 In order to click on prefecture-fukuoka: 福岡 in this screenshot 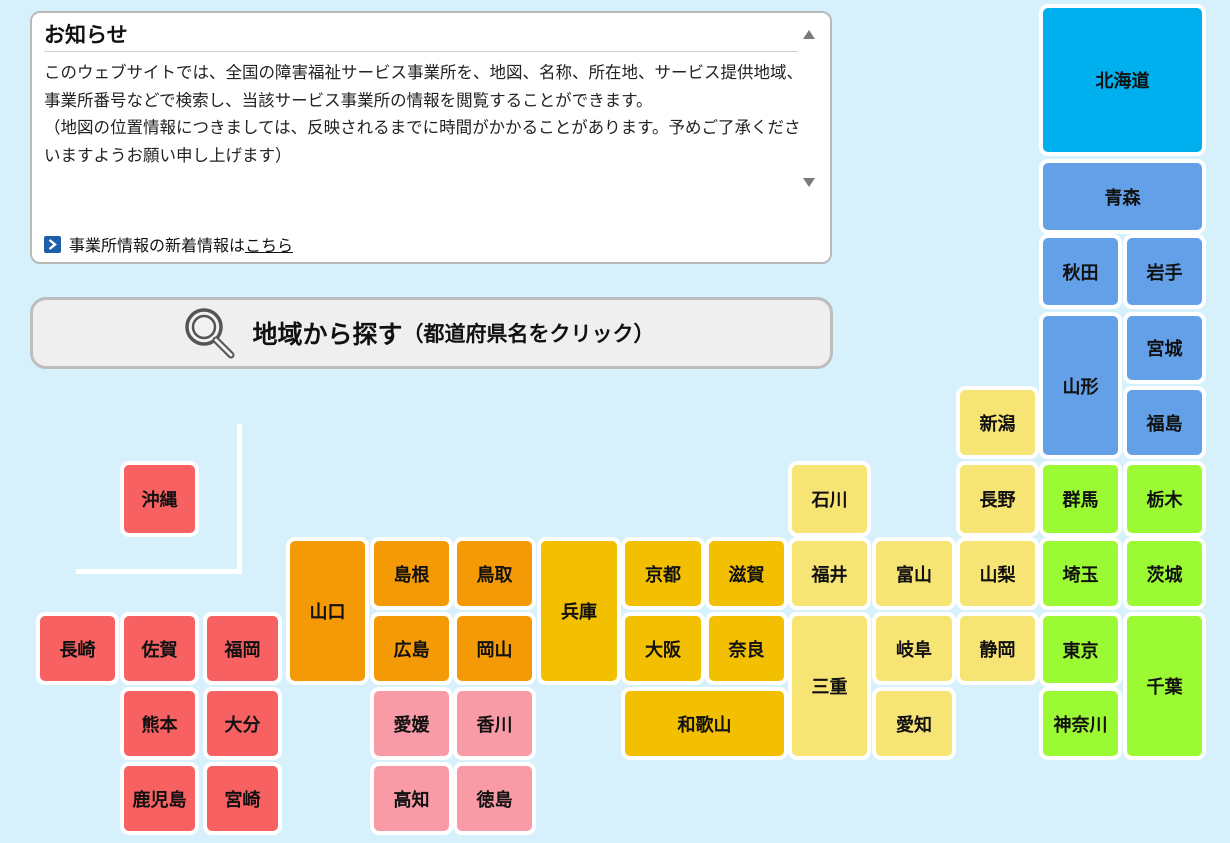, I will do `click(242, 648)`.